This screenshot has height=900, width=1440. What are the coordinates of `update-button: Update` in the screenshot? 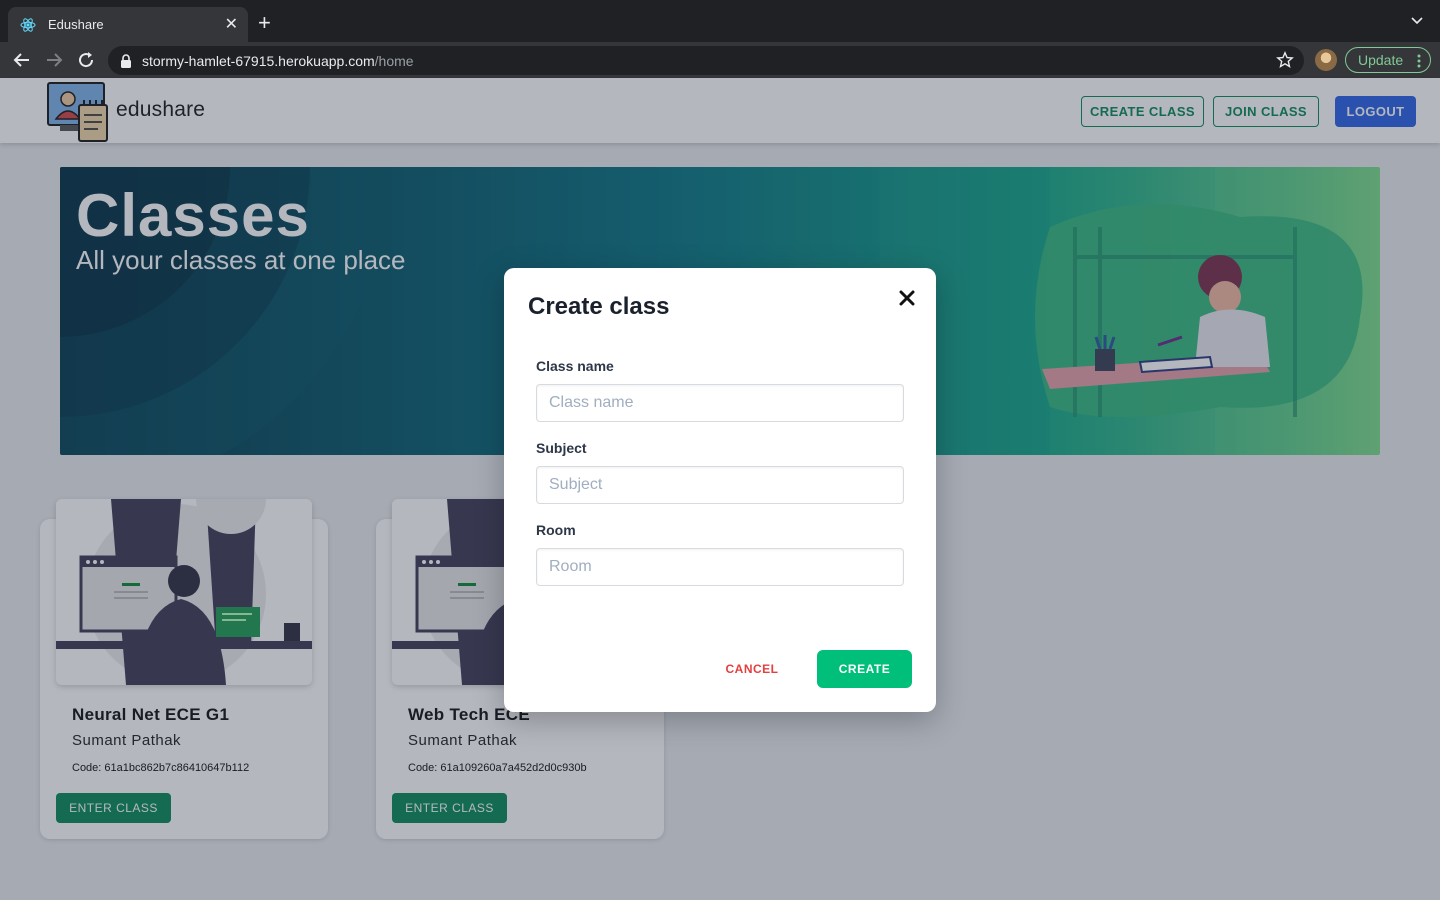 It's located at (1388, 60).